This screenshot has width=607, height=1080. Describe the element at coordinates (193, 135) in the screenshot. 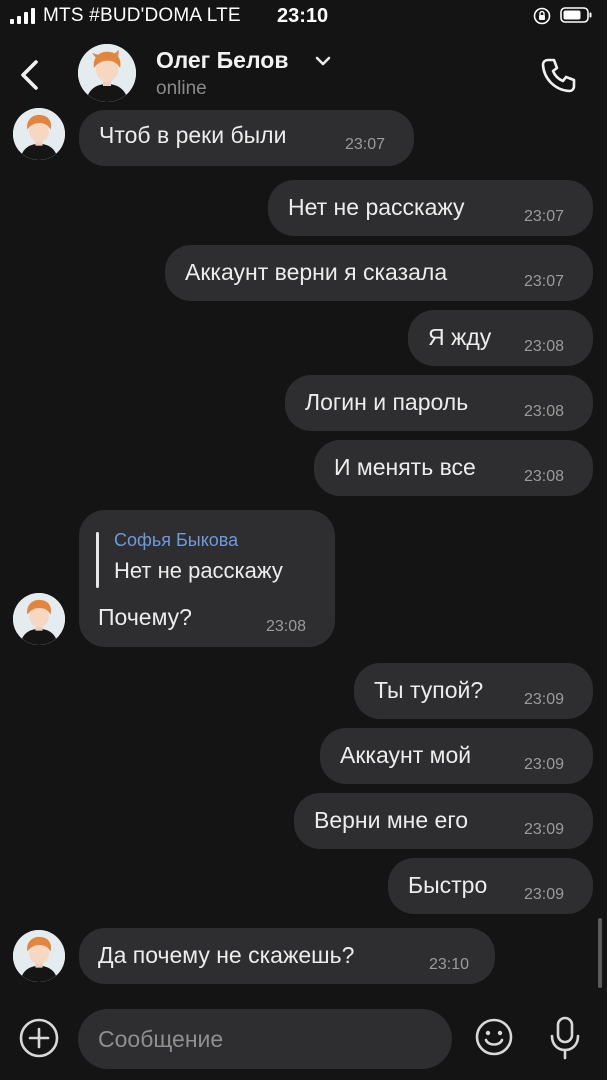

I see `message-text: Чтоб в реки были` at that location.